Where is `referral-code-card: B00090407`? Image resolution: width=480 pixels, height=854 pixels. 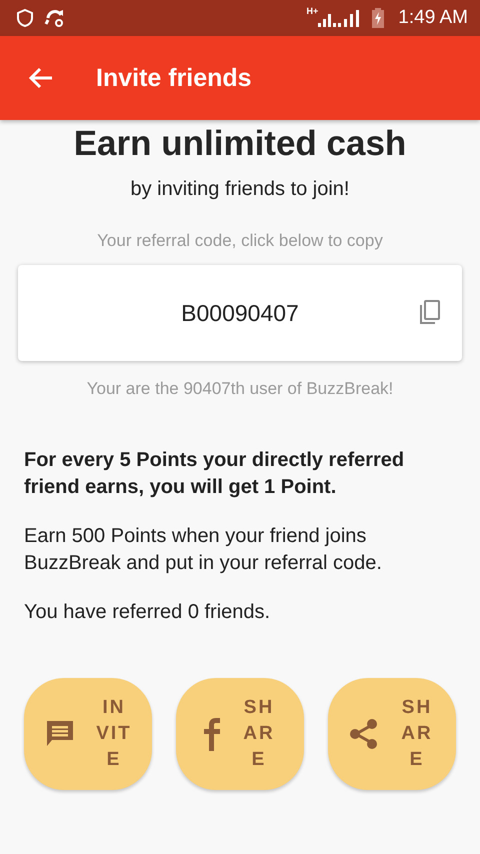
referral-code-card: B00090407 is located at coordinates (240, 313).